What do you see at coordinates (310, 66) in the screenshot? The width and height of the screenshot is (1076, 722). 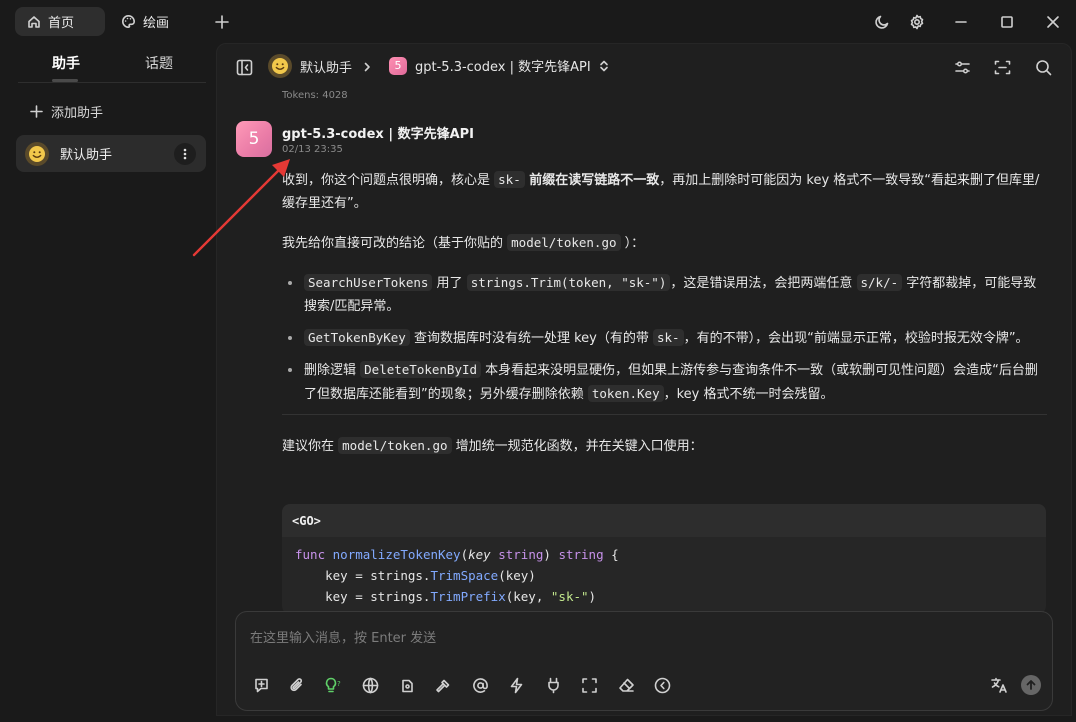 I see `assistant-crumb: 默认助手` at bounding box center [310, 66].